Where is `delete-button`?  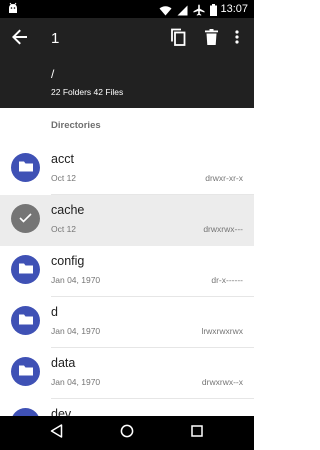
delete-button is located at coordinates (211, 39).